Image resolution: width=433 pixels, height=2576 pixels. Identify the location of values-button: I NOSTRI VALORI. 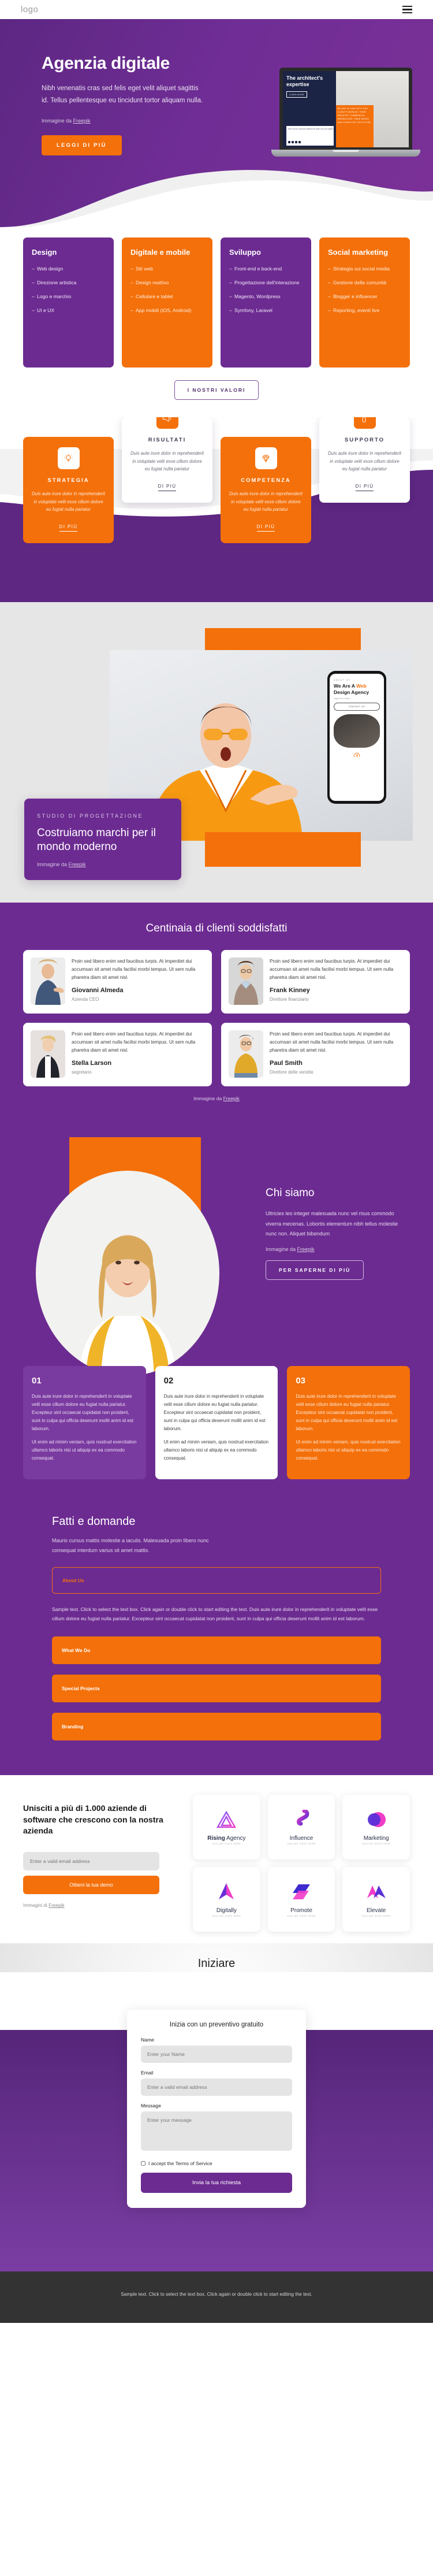
(216, 390).